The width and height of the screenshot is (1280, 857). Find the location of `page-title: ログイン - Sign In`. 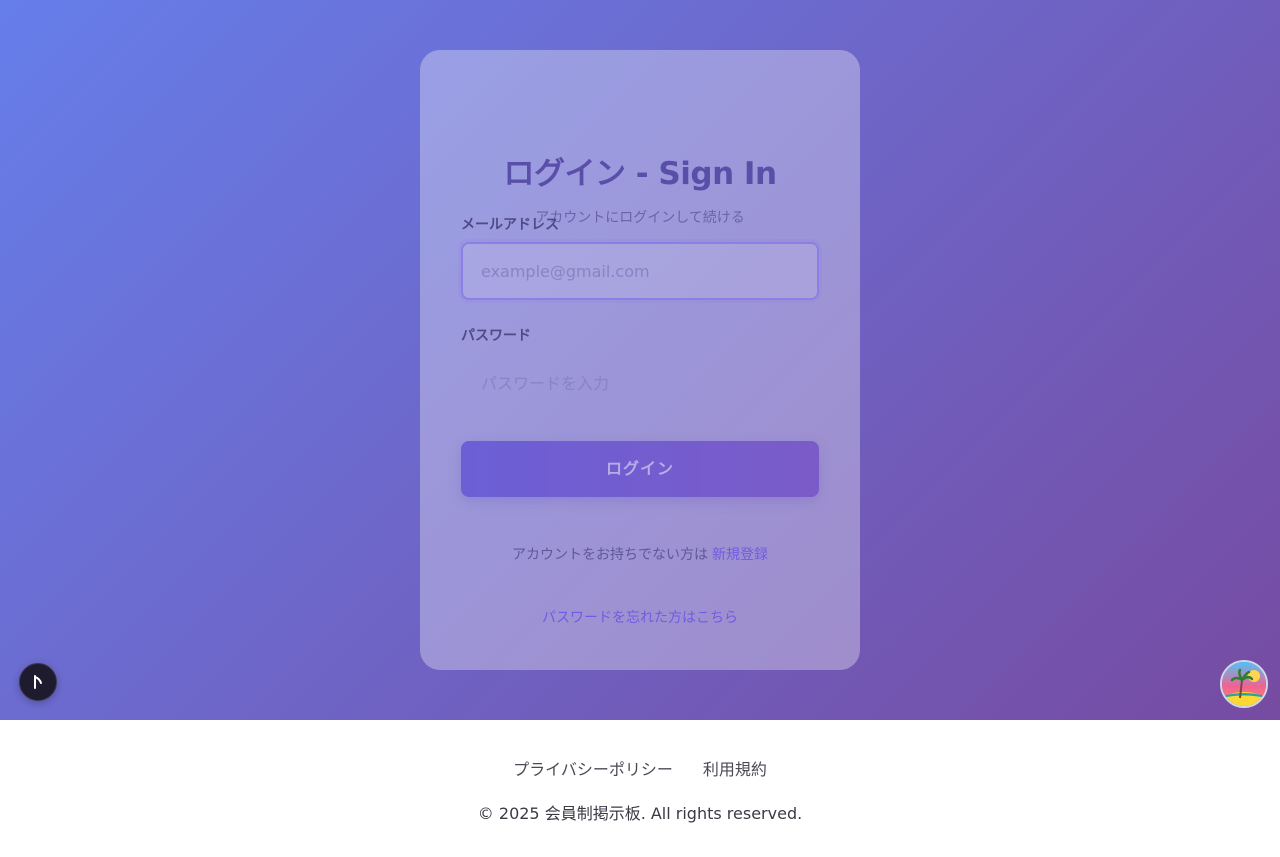

page-title: ログイン - Sign In is located at coordinates (640, 174).